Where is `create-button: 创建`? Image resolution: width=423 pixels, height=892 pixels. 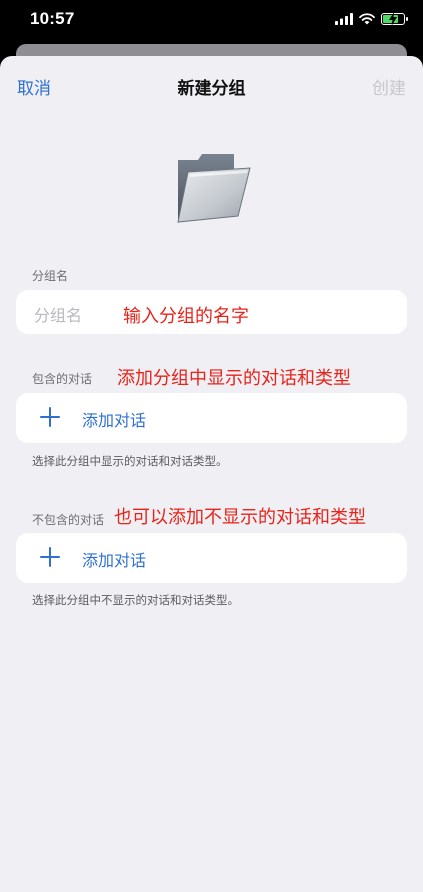
create-button: 创建 is located at coordinates (389, 86).